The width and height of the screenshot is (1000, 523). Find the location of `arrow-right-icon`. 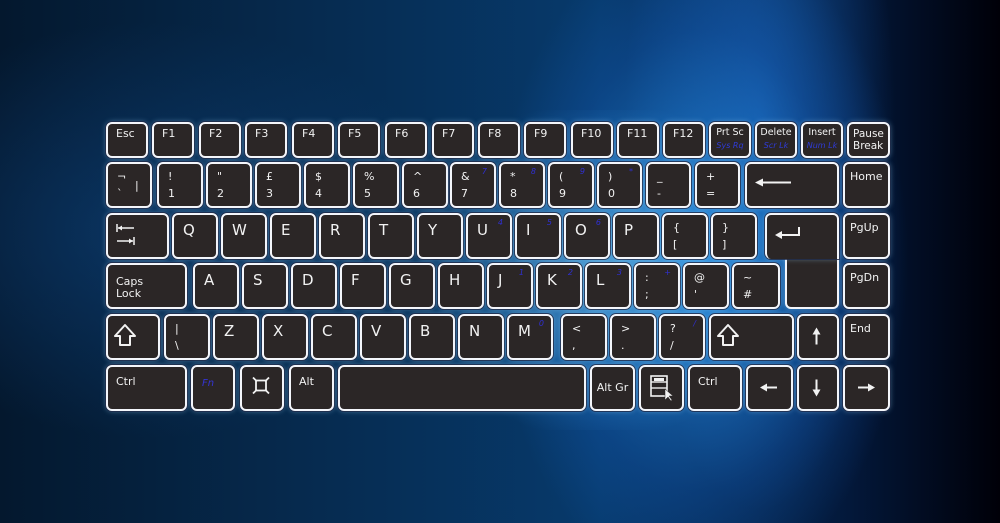

arrow-right-icon is located at coordinates (866, 387).